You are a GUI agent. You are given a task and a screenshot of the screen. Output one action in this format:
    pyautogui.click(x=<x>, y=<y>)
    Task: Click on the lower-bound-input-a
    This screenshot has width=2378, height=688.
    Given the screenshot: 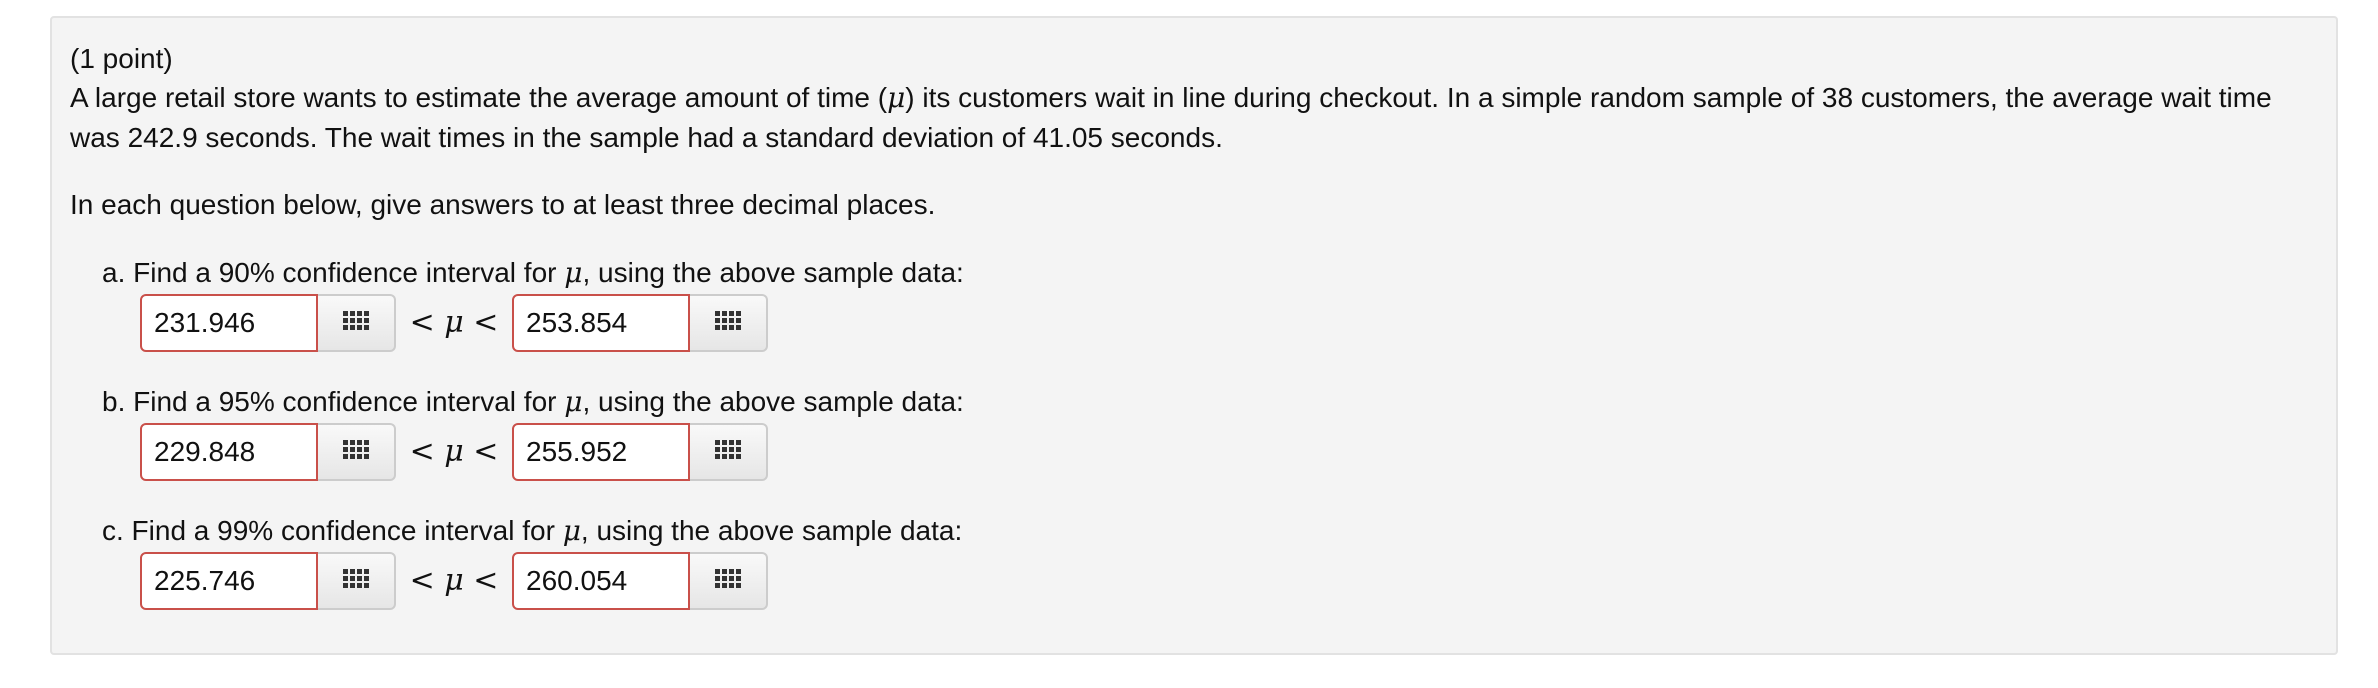 What is the action you would take?
    pyautogui.click(x=229, y=323)
    